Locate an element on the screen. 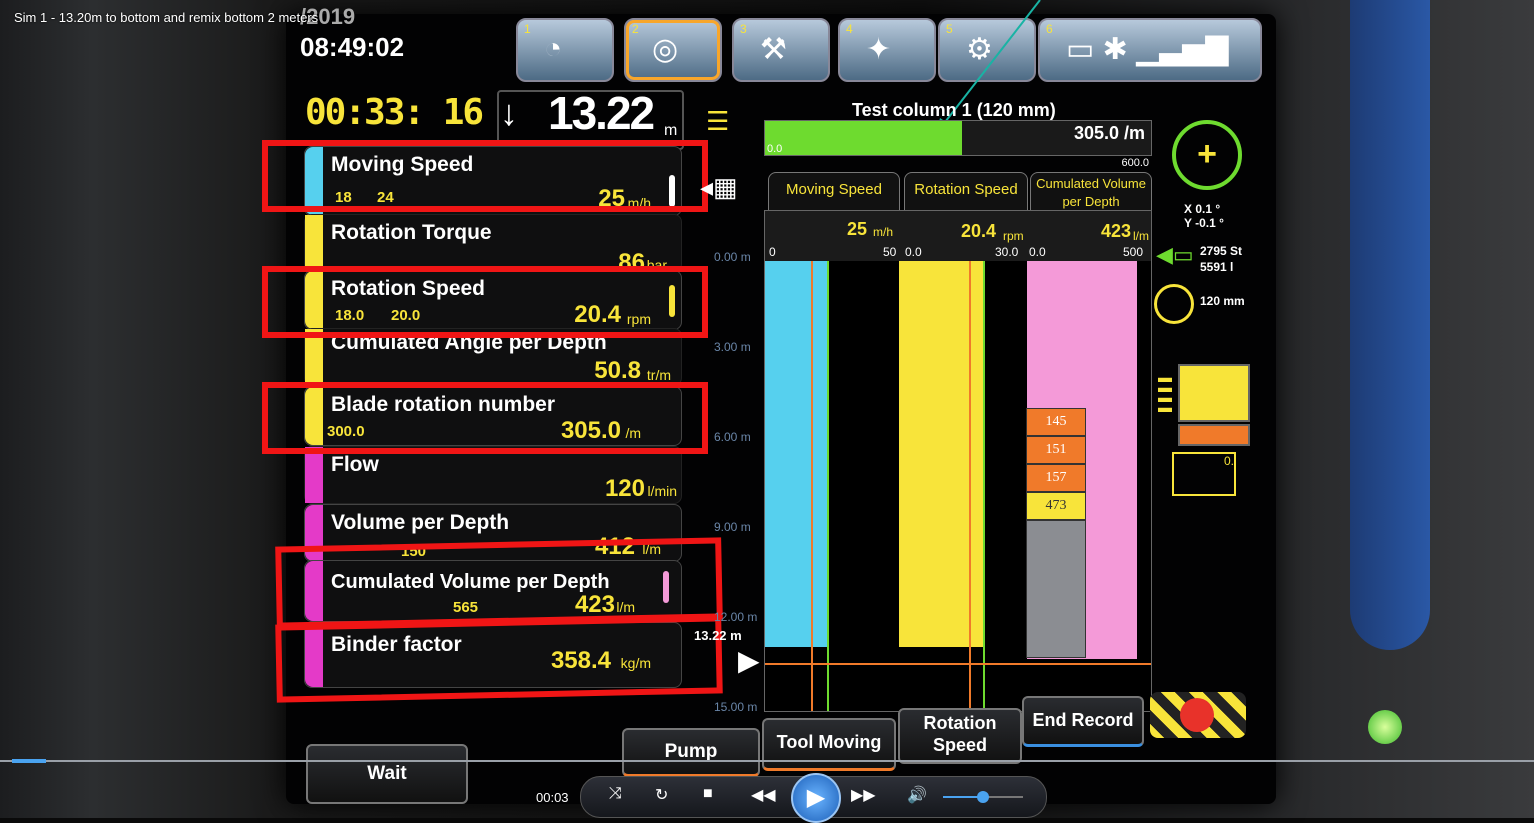 Image resolution: width=1534 pixels, height=823 pixels. rotation-speed-column is located at coordinates (942, 454).